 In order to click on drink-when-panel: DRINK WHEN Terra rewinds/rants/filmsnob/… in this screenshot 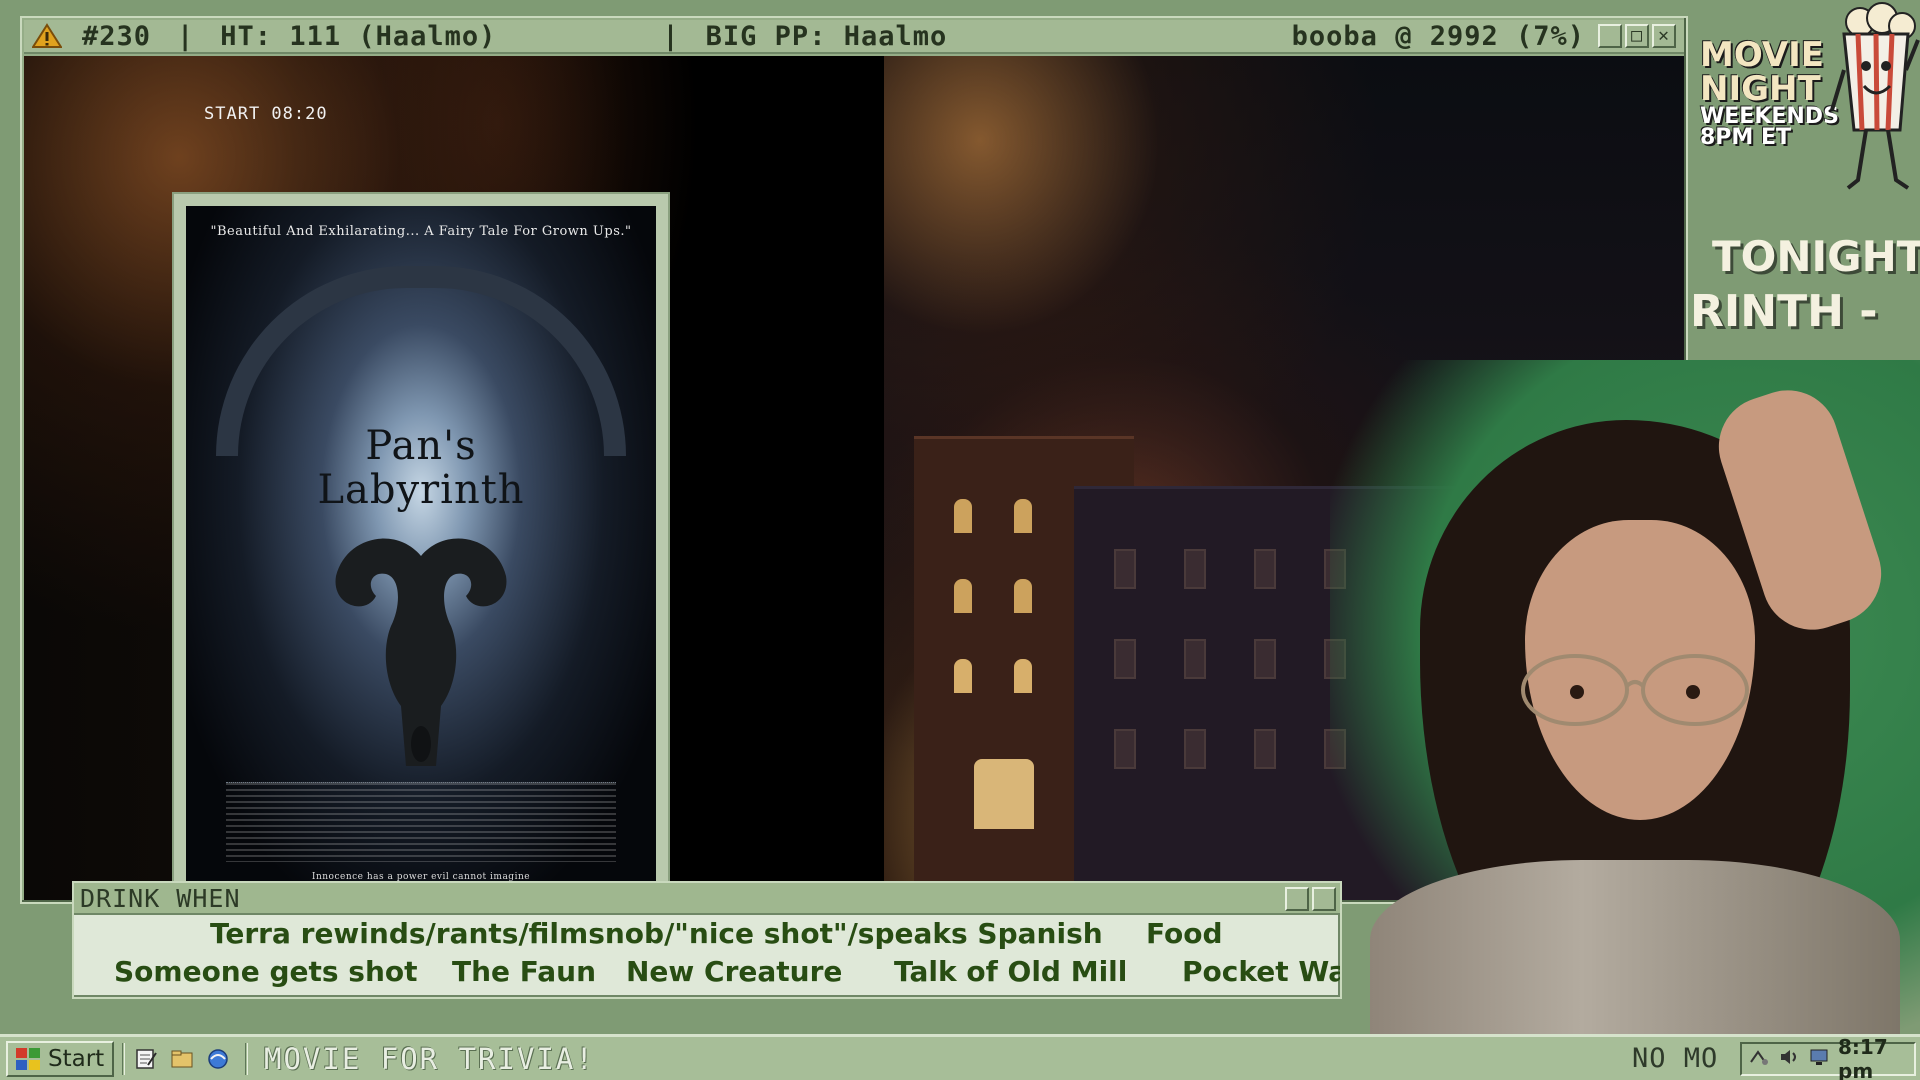, I will do `click(707, 940)`.